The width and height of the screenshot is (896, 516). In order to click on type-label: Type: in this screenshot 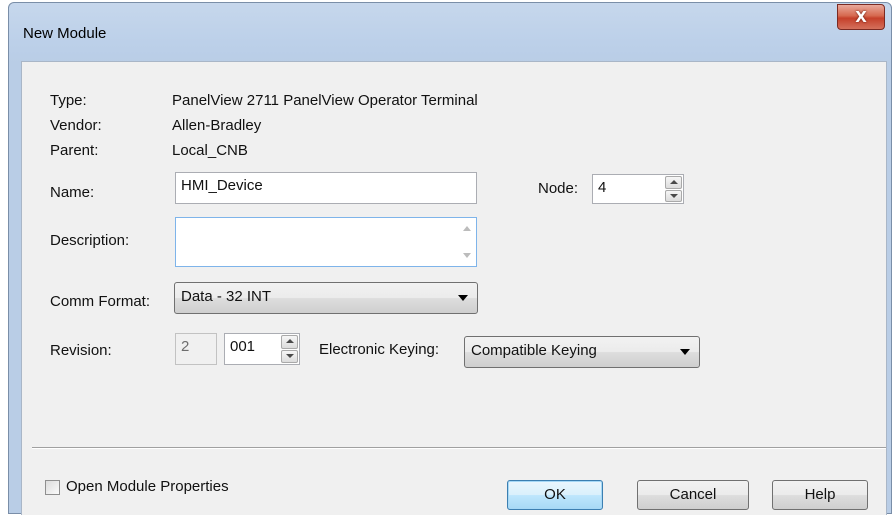, I will do `click(68, 100)`.